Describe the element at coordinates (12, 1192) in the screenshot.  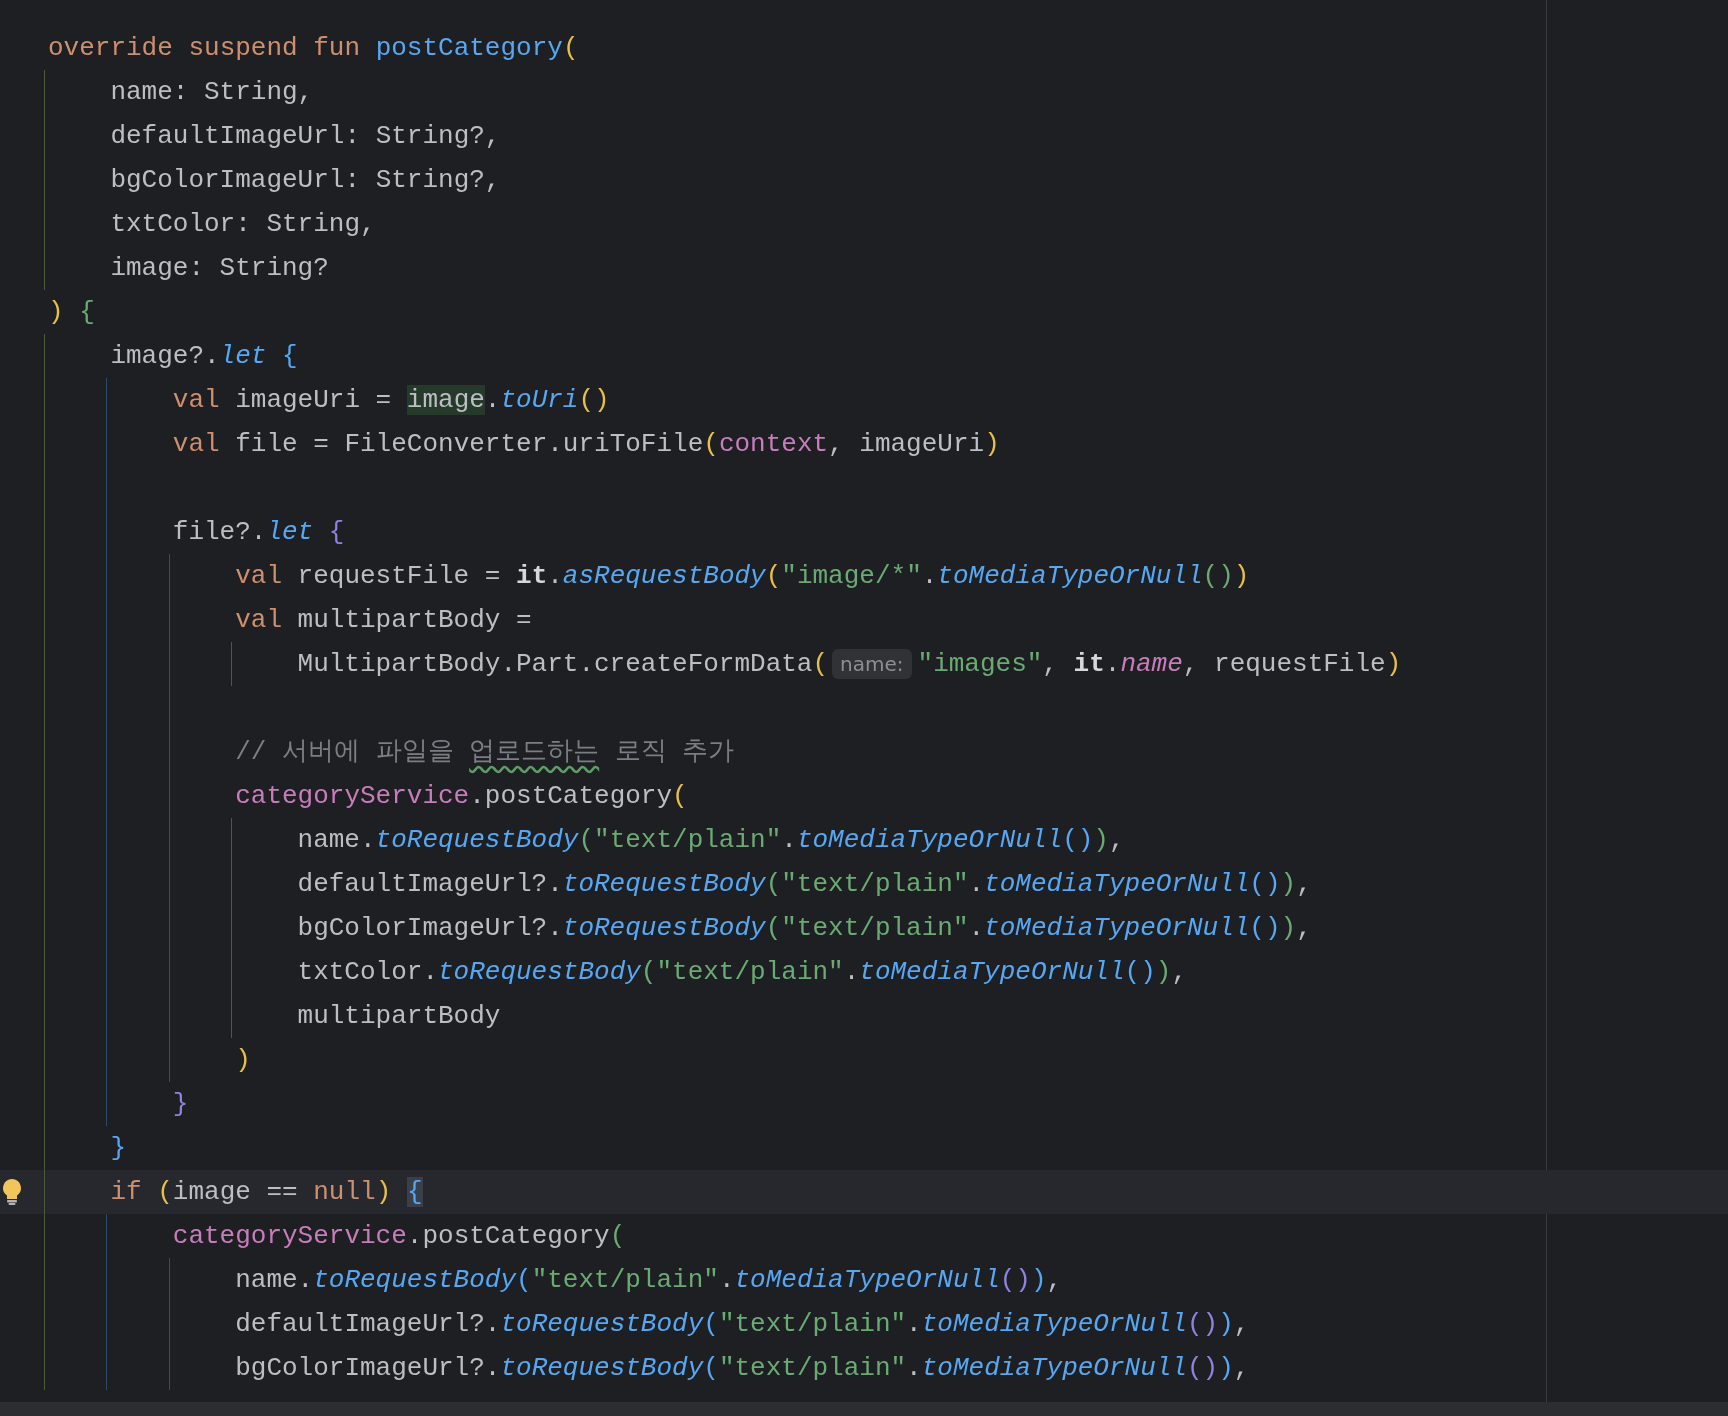
I see `lightbulb-icon` at that location.